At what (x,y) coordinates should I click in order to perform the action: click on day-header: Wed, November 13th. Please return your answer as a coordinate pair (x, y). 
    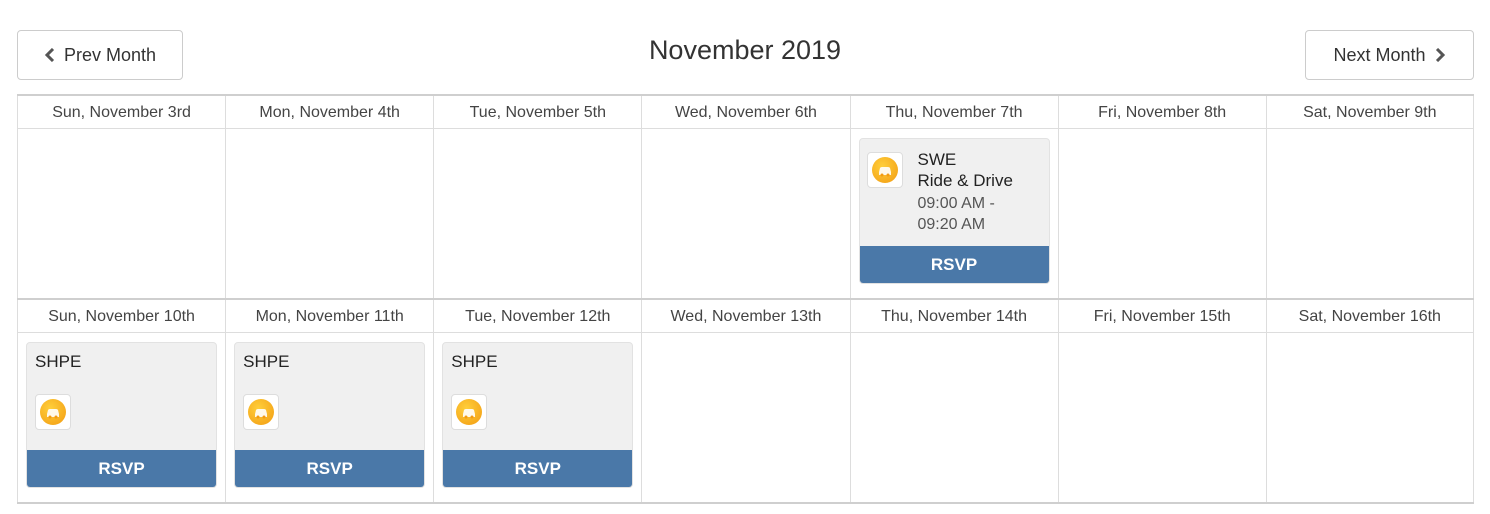
    Looking at the image, I should click on (746, 316).